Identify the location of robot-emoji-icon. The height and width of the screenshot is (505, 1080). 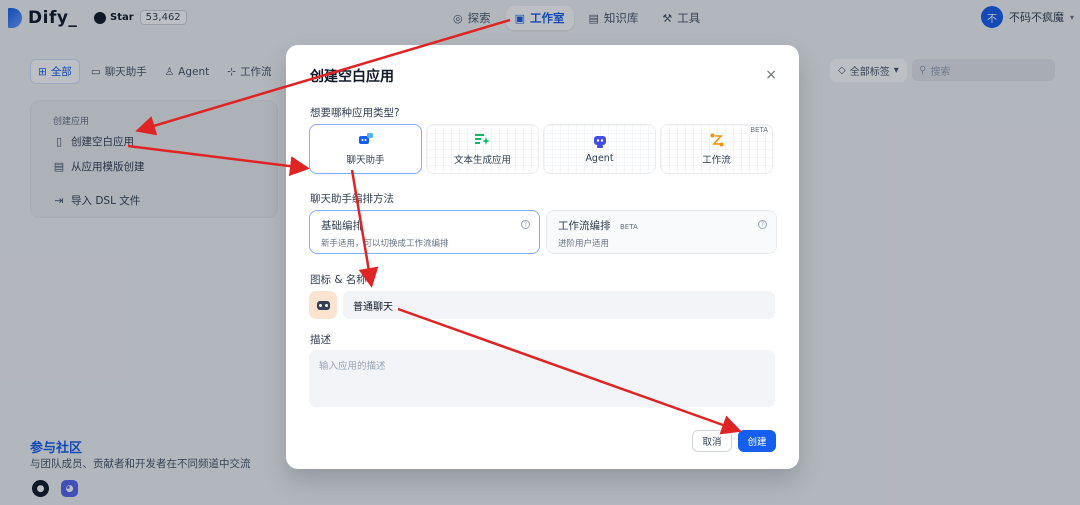
(323, 305).